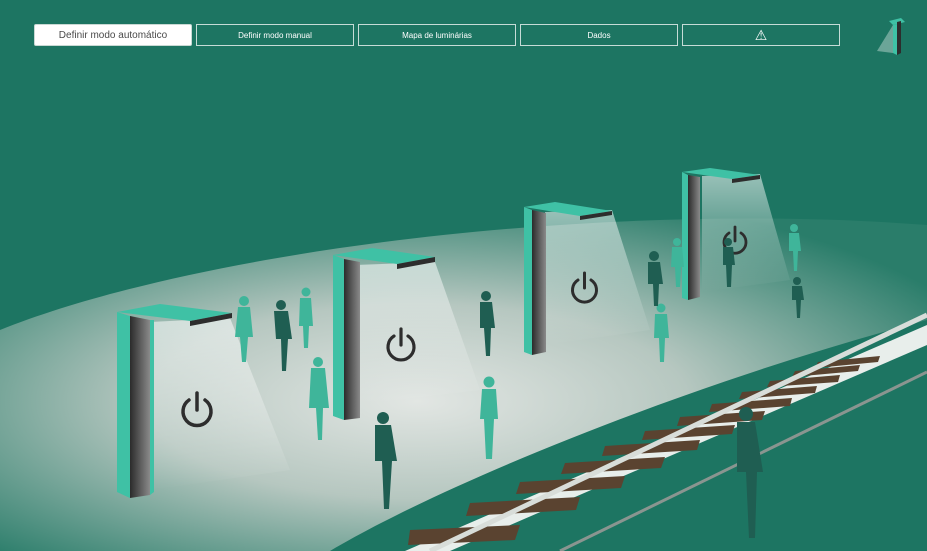 The height and width of the screenshot is (551, 927). What do you see at coordinates (599, 35) in the screenshot?
I see `data-button: Dados` at bounding box center [599, 35].